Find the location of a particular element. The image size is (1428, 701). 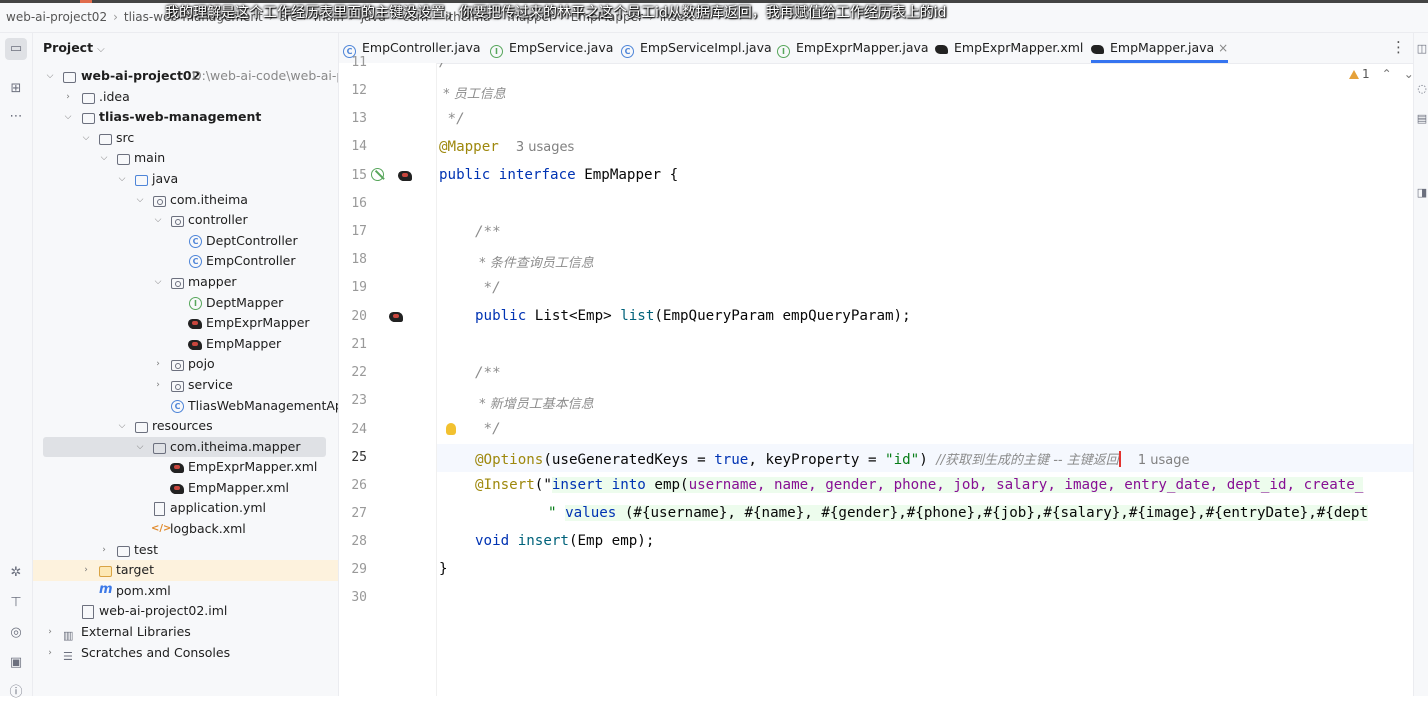

code-line-12: * 员工信息 is located at coordinates (472, 94).